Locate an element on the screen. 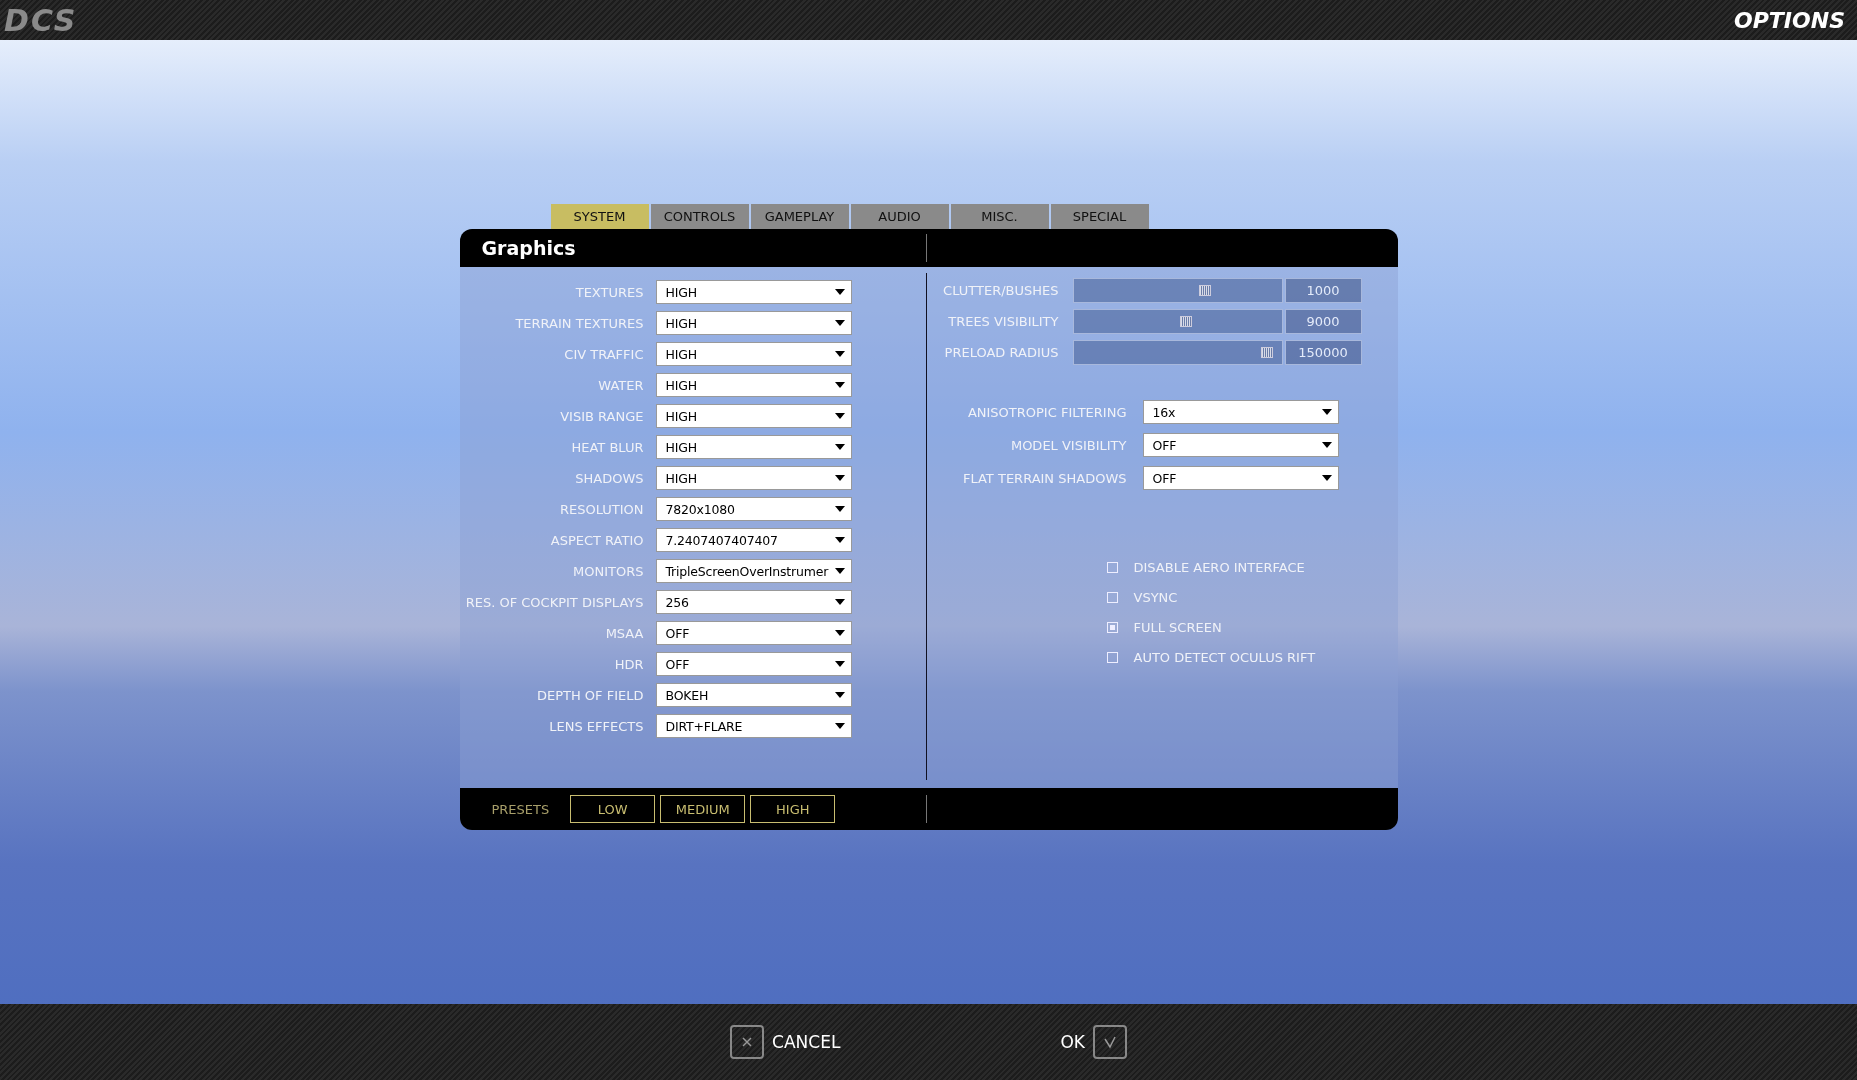  setting-label: DEPTH OF FIELD is located at coordinates (590, 695).